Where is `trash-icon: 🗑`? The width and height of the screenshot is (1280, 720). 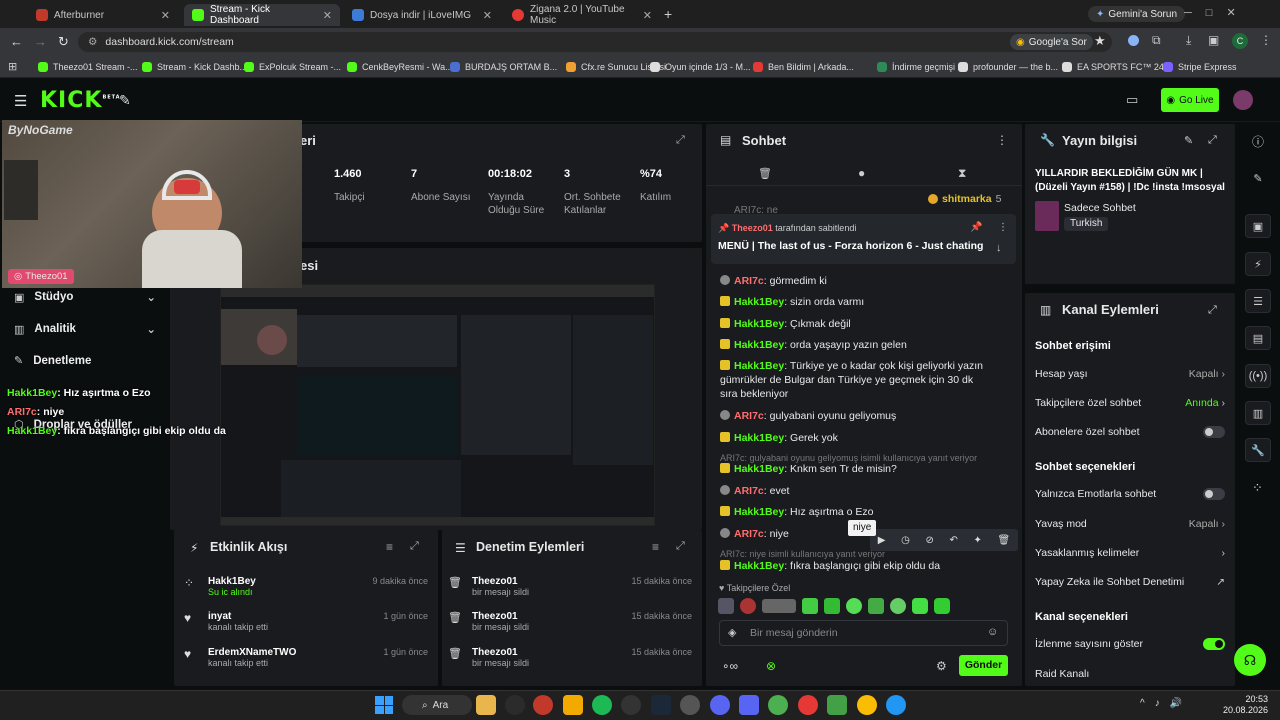 trash-icon: 🗑 is located at coordinates (765, 173).